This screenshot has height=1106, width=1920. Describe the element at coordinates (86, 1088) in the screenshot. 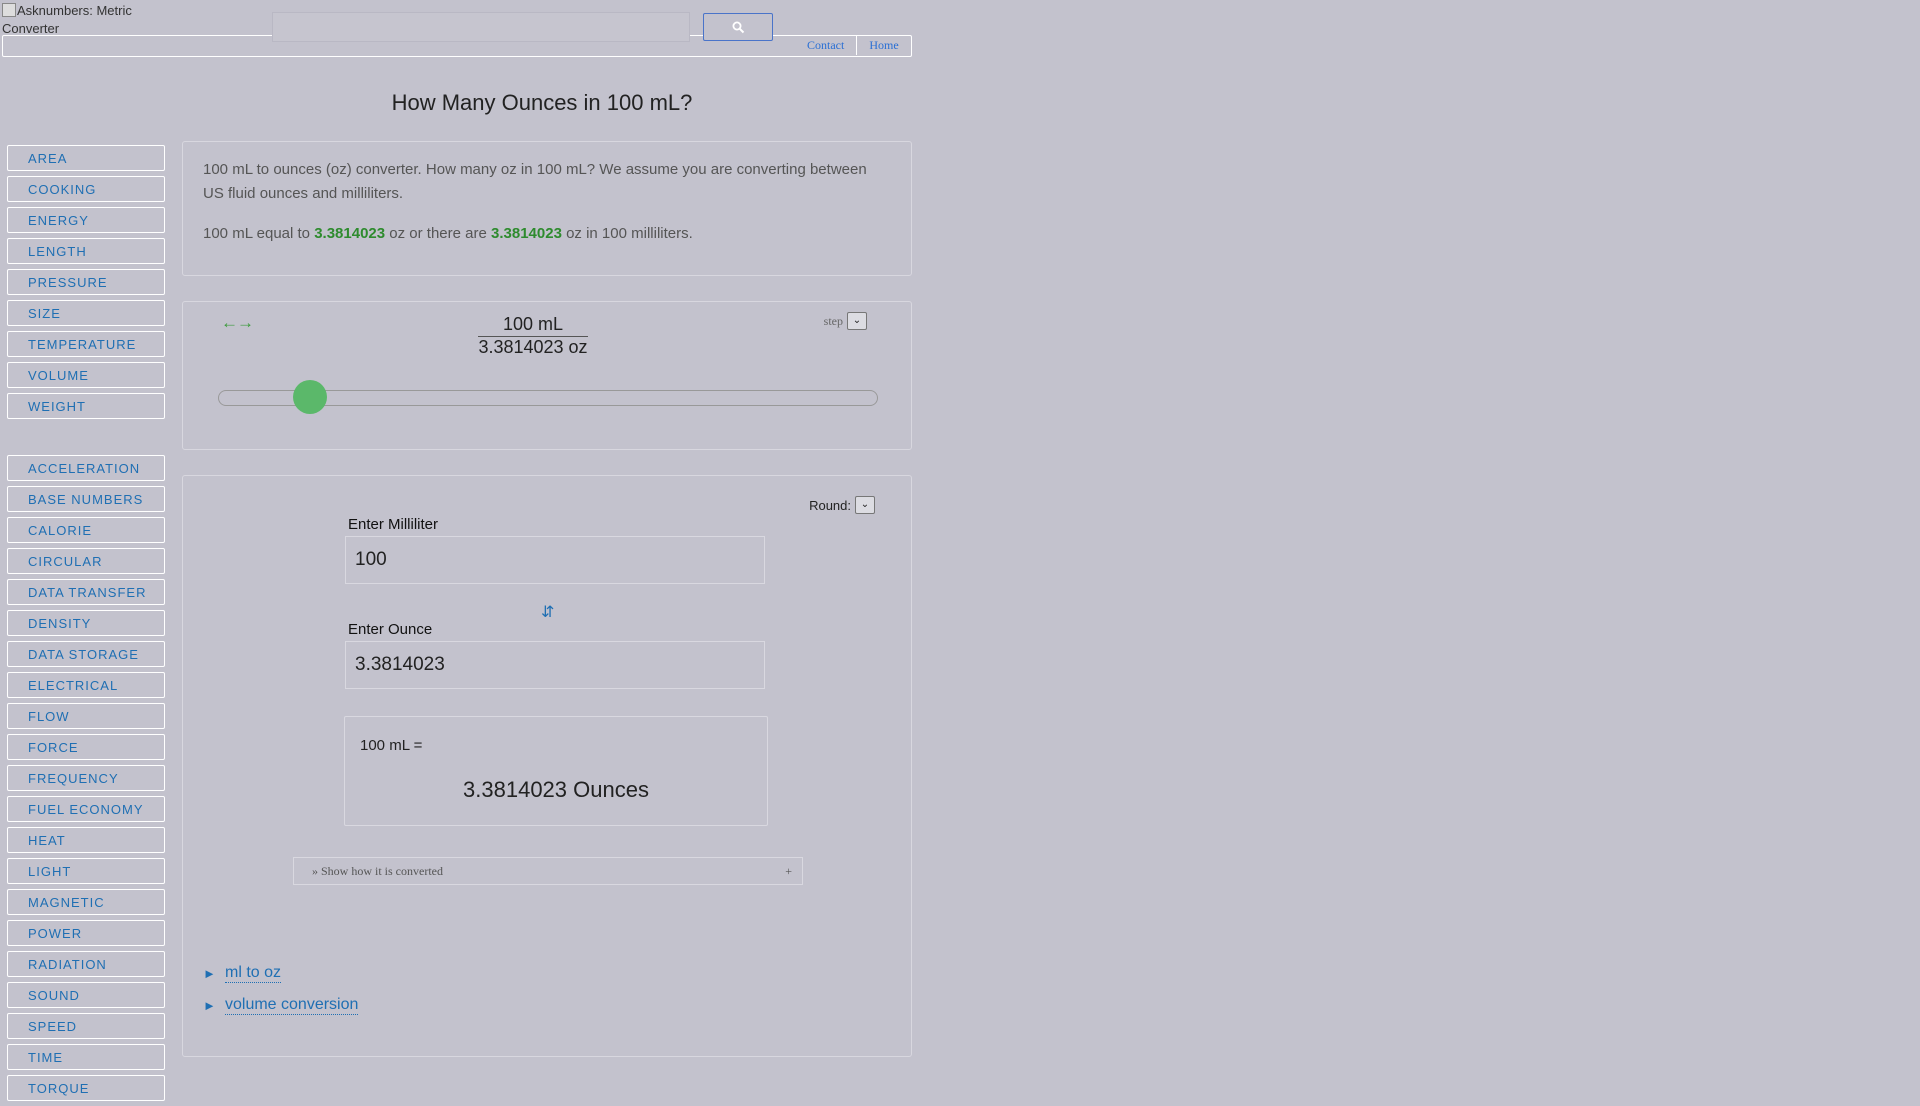

I see `sidebar-item-torque: TORQUE` at that location.